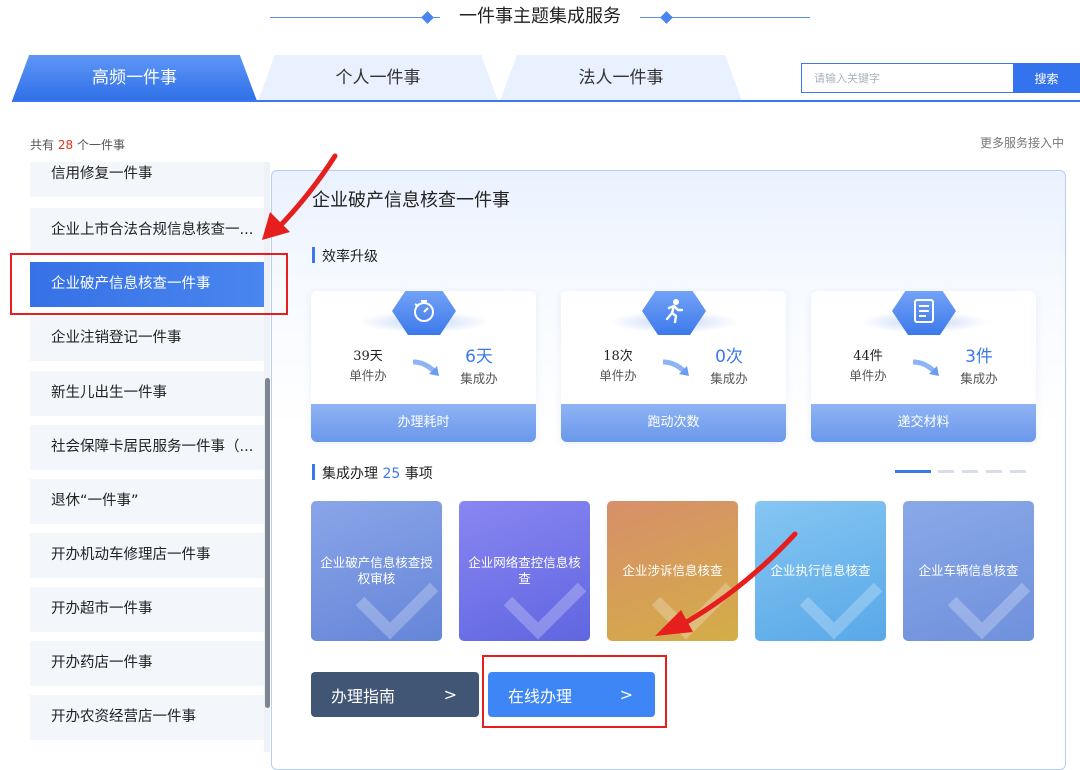 The image size is (1080, 770). What do you see at coordinates (363, 696) in the screenshot?
I see `guide-button-label: 办理指南` at bounding box center [363, 696].